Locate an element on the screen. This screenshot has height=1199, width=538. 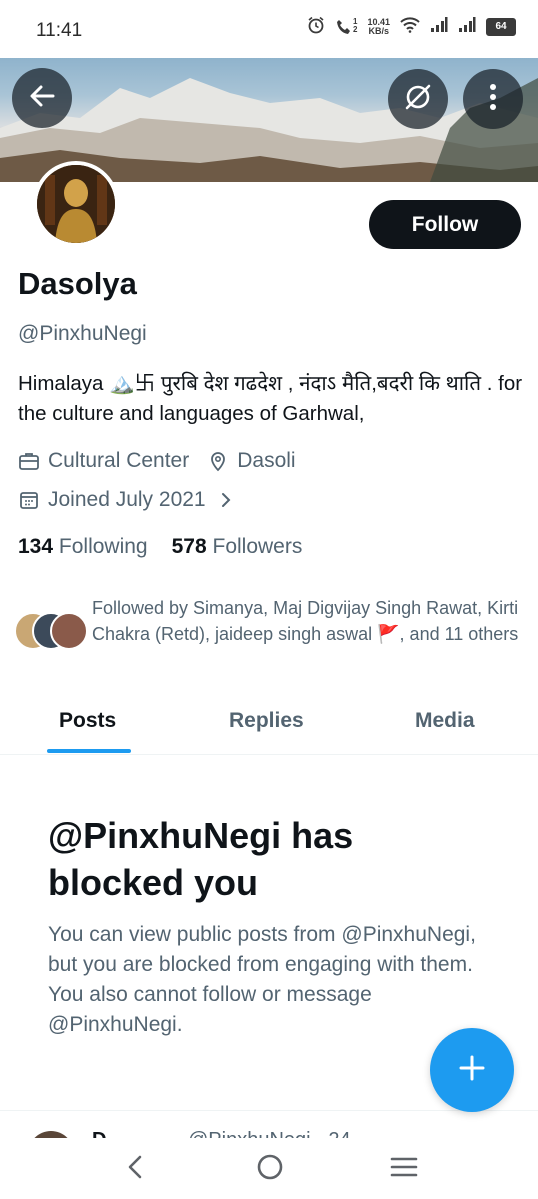
nav-recents-button is located at coordinates (404, 1169).